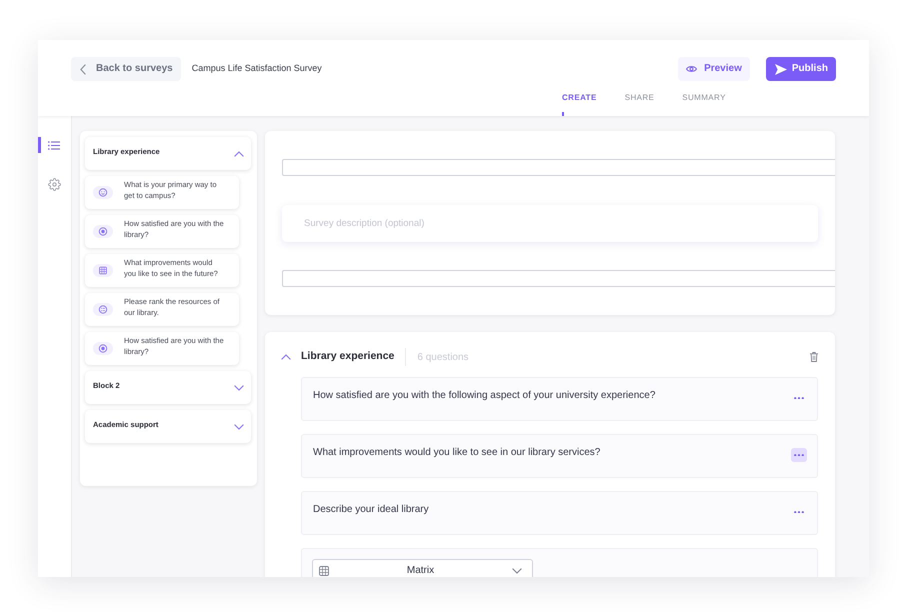 The image size is (909, 616). What do you see at coordinates (456, 453) in the screenshot?
I see `question-text: What improvements would you like to see in our library services?` at bounding box center [456, 453].